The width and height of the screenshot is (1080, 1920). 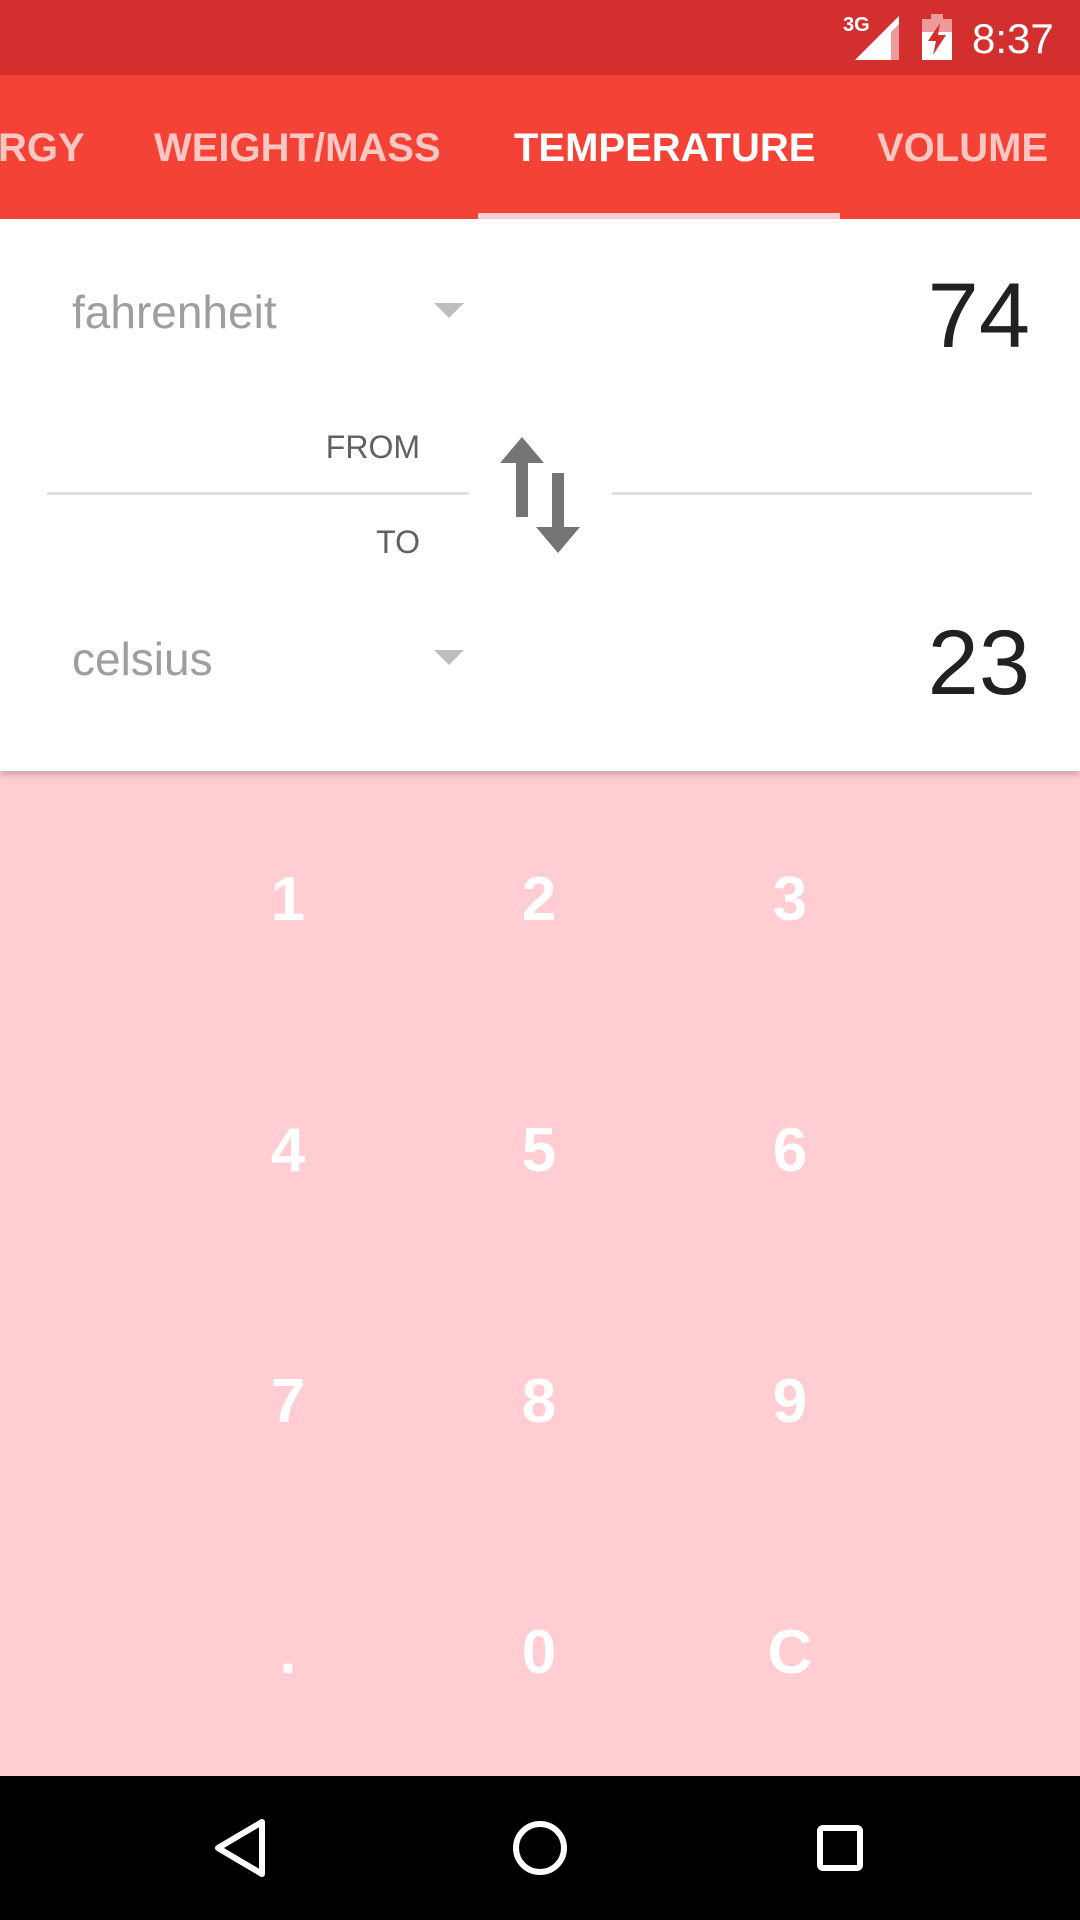 I want to click on home-circle-icon, so click(x=540, y=1848).